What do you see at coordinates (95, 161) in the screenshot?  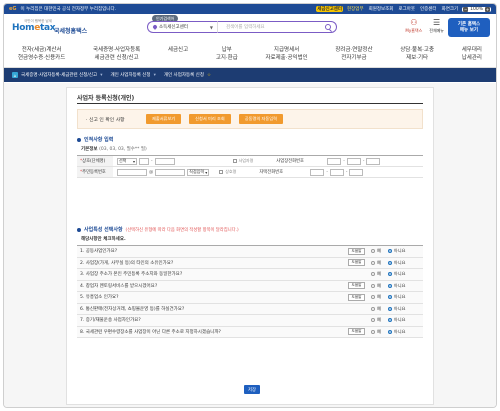 I see `field-label: 상호(단체명)` at bounding box center [95, 161].